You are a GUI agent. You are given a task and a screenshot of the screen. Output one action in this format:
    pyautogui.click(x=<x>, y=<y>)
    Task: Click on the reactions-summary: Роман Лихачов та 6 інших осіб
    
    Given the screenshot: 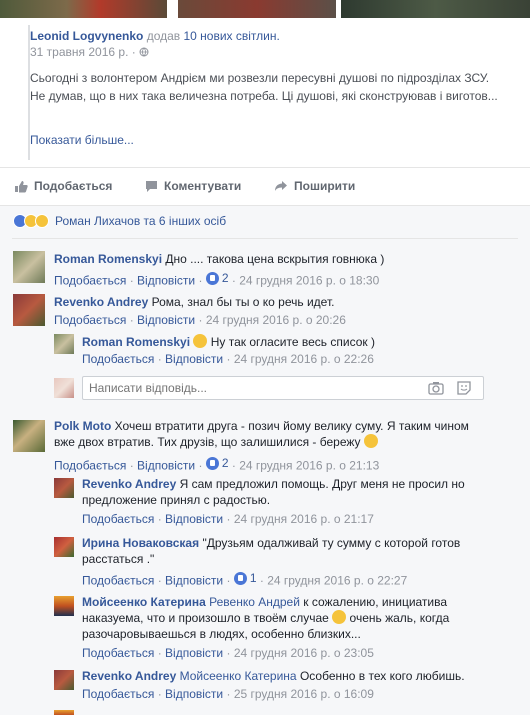 What is the action you would take?
    pyautogui.click(x=119, y=221)
    